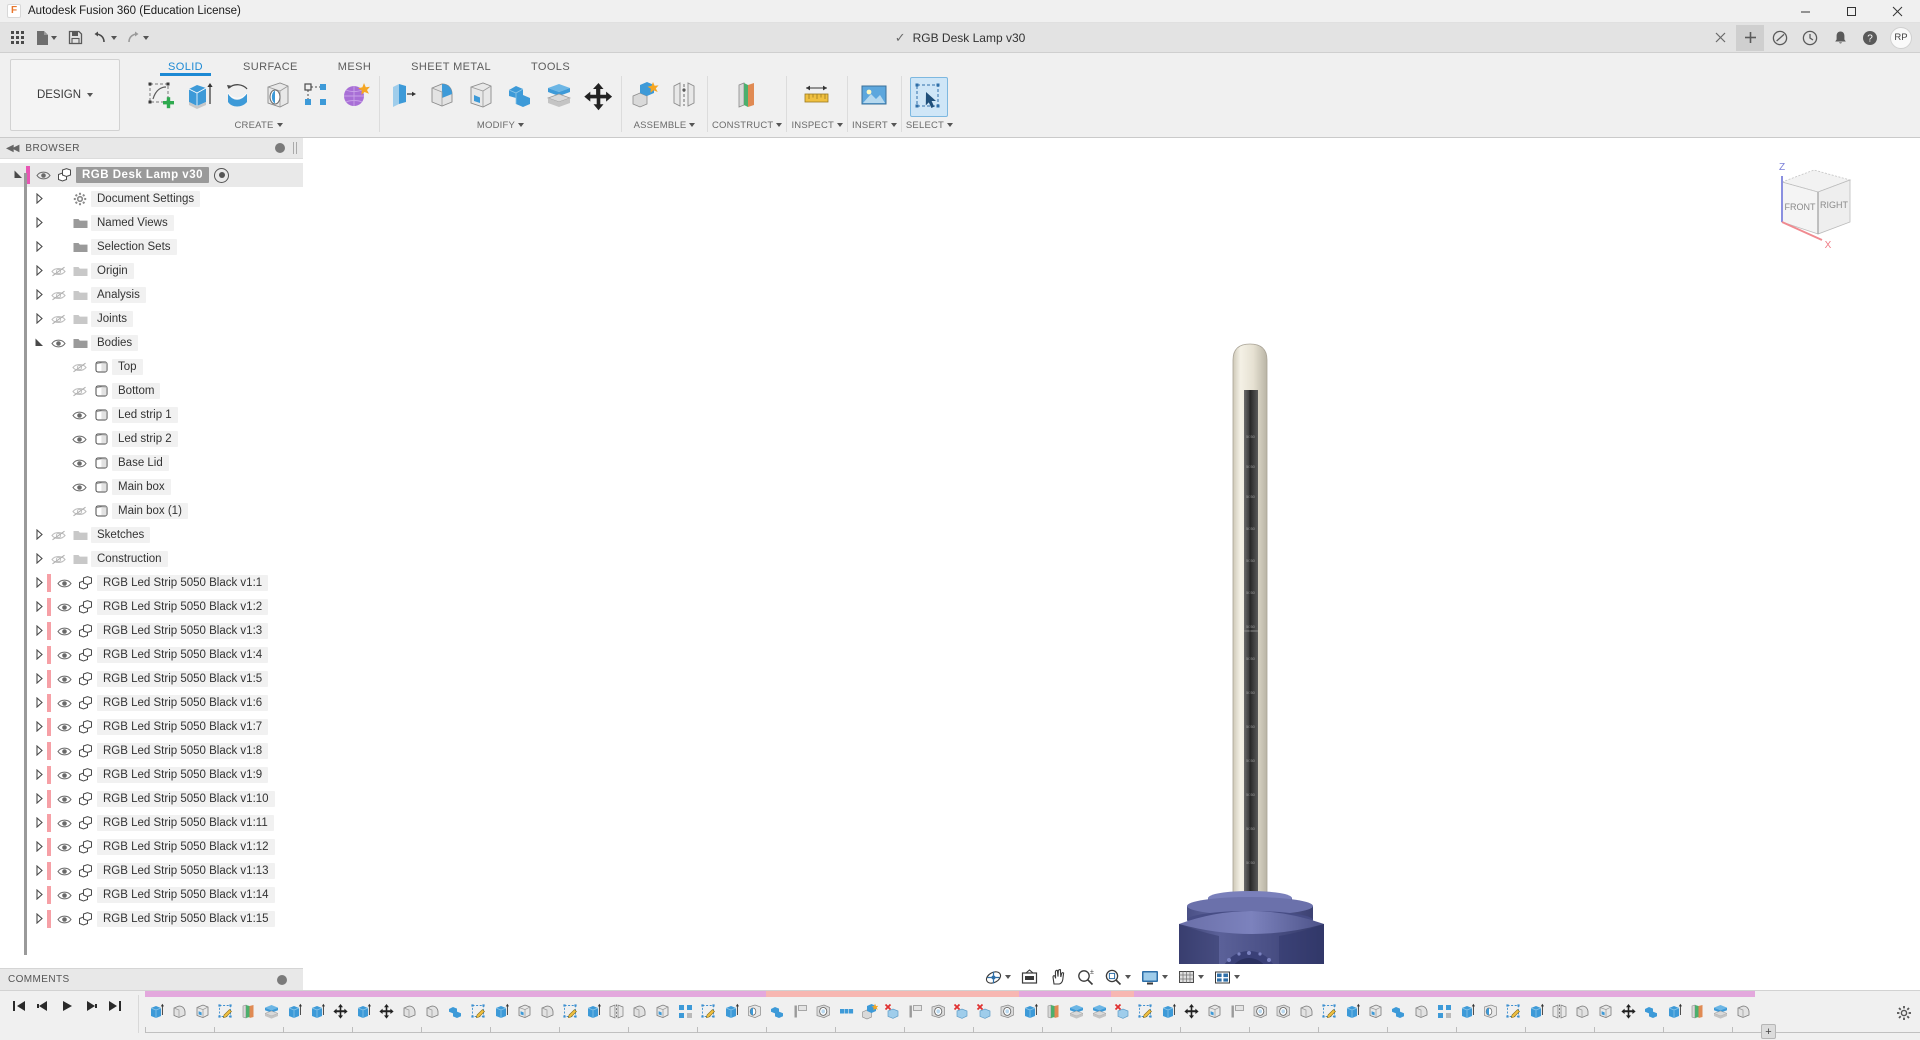 The width and height of the screenshot is (1920, 1040). I want to click on tree-item: Construction, so click(151, 559).